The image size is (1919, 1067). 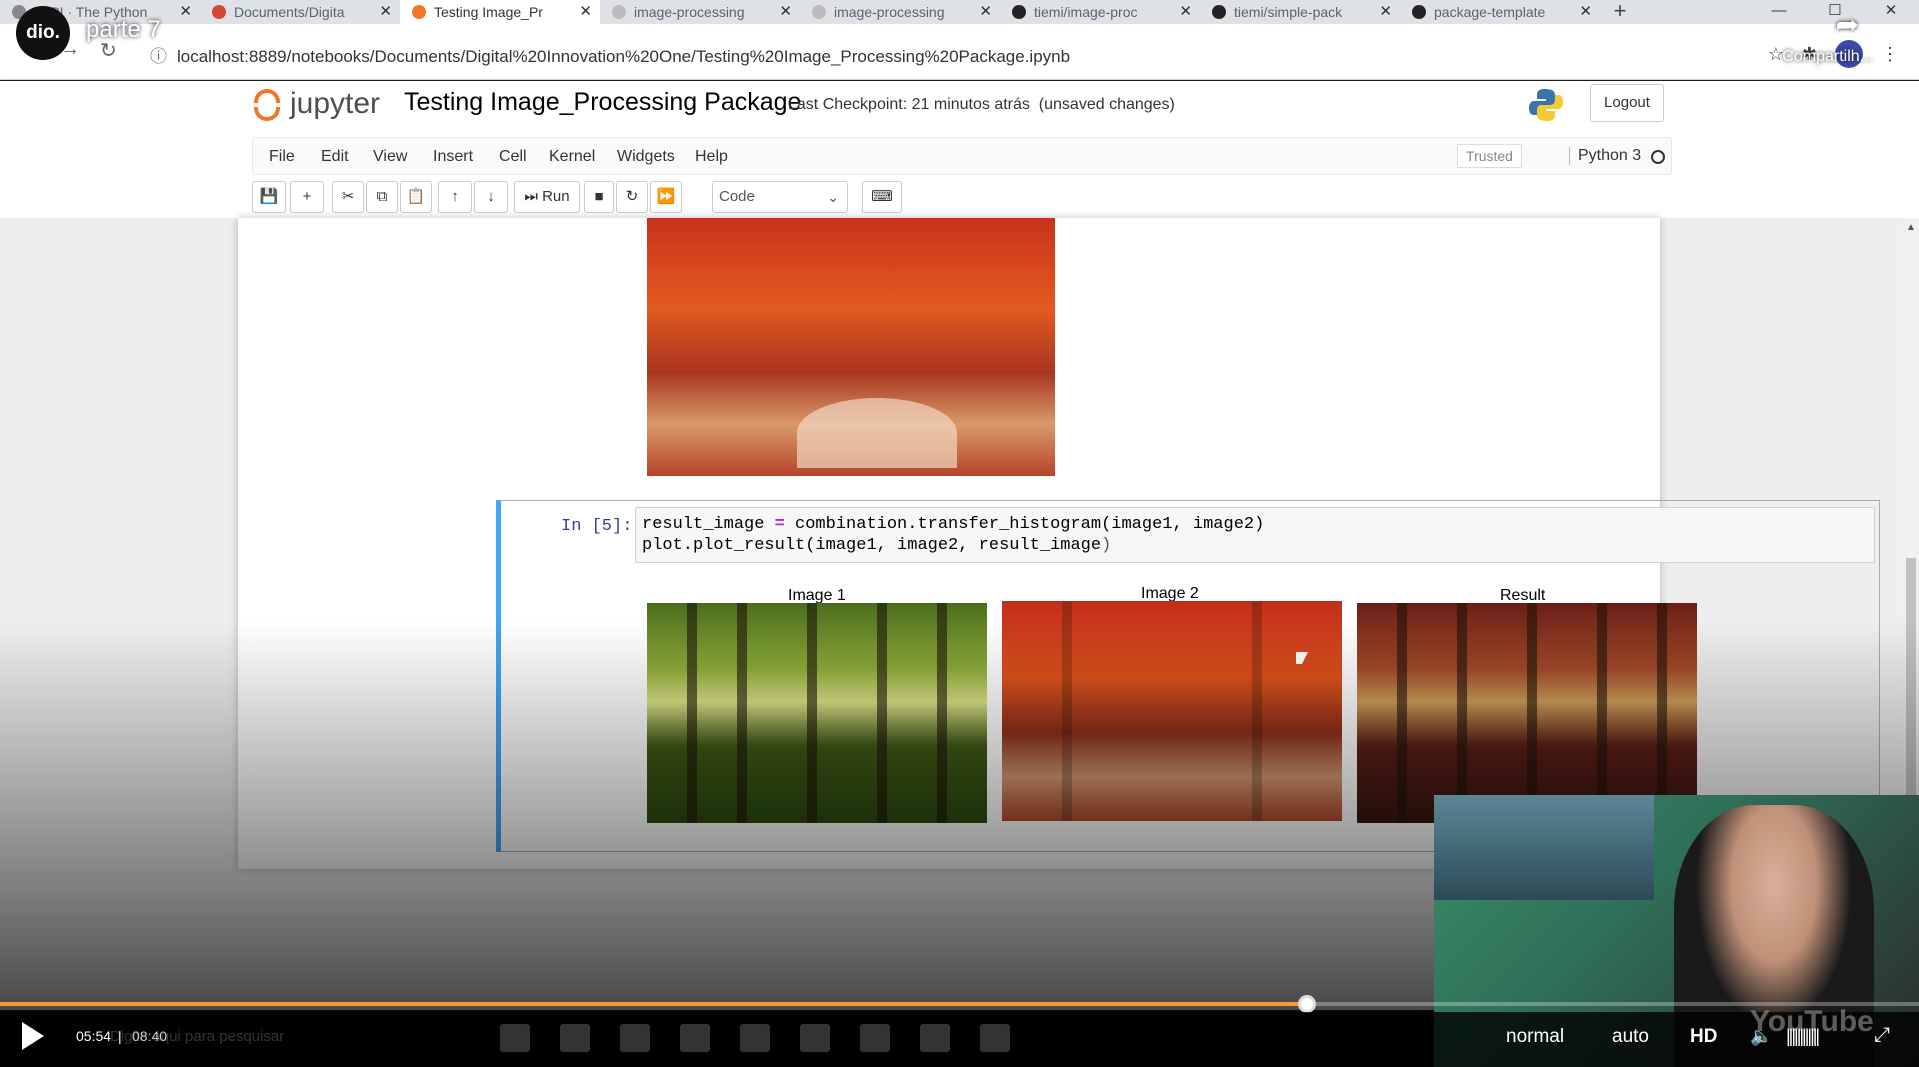 I want to click on previous-output-image, so click(x=851, y=347).